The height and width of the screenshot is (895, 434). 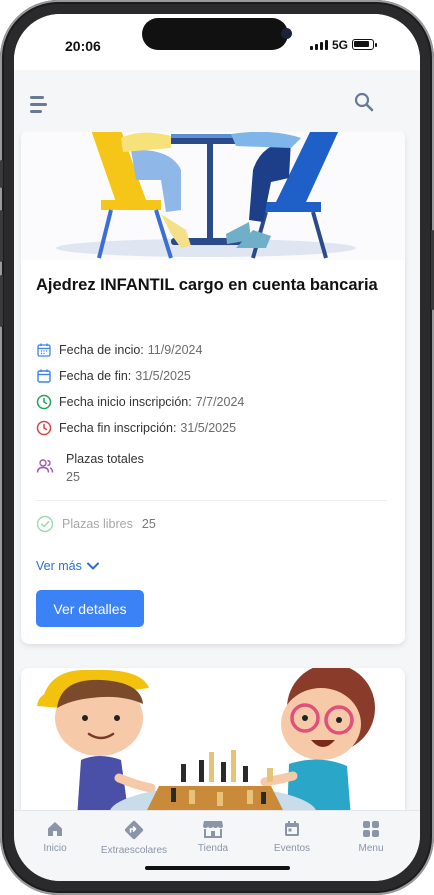 What do you see at coordinates (90, 608) in the screenshot?
I see `see-details-button: Ver detalles` at bounding box center [90, 608].